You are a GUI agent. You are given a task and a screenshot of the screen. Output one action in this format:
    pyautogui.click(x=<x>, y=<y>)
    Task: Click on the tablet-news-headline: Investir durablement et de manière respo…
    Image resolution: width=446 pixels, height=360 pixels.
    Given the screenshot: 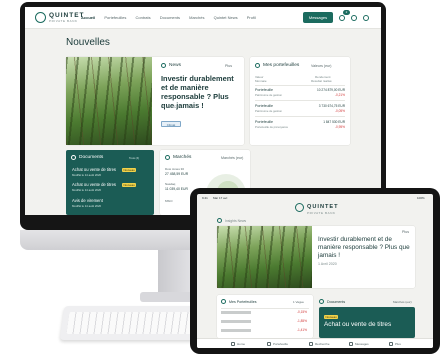 What is the action you would take?
    pyautogui.click(x=364, y=248)
    